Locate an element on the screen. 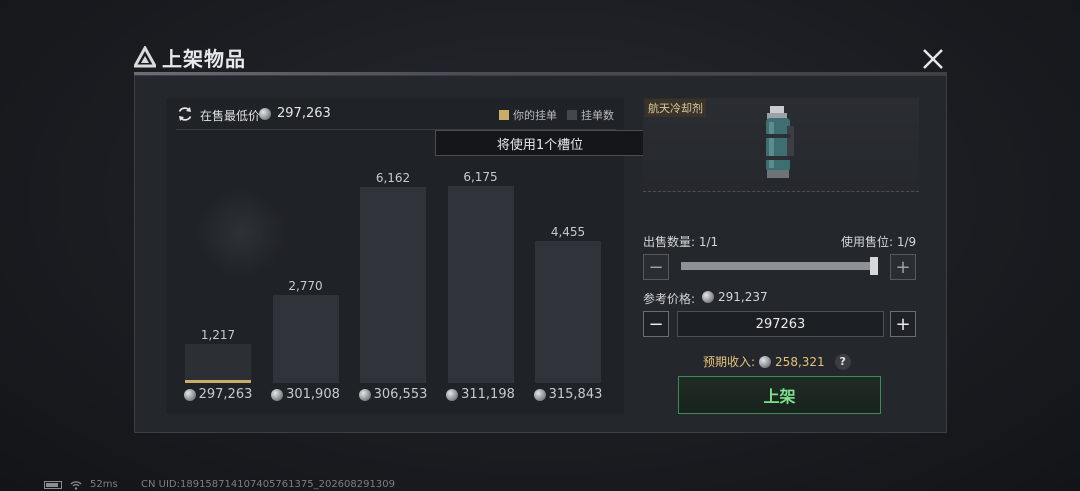 The image size is (1080, 491). price-tick-text: 315,843 is located at coordinates (575, 394).